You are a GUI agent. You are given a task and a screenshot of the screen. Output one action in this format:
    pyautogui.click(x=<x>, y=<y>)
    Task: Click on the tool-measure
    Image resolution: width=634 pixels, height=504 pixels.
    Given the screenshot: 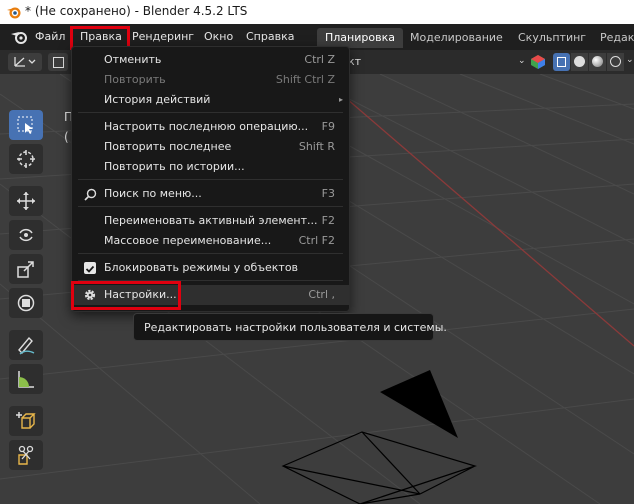 What is the action you would take?
    pyautogui.click(x=26, y=379)
    